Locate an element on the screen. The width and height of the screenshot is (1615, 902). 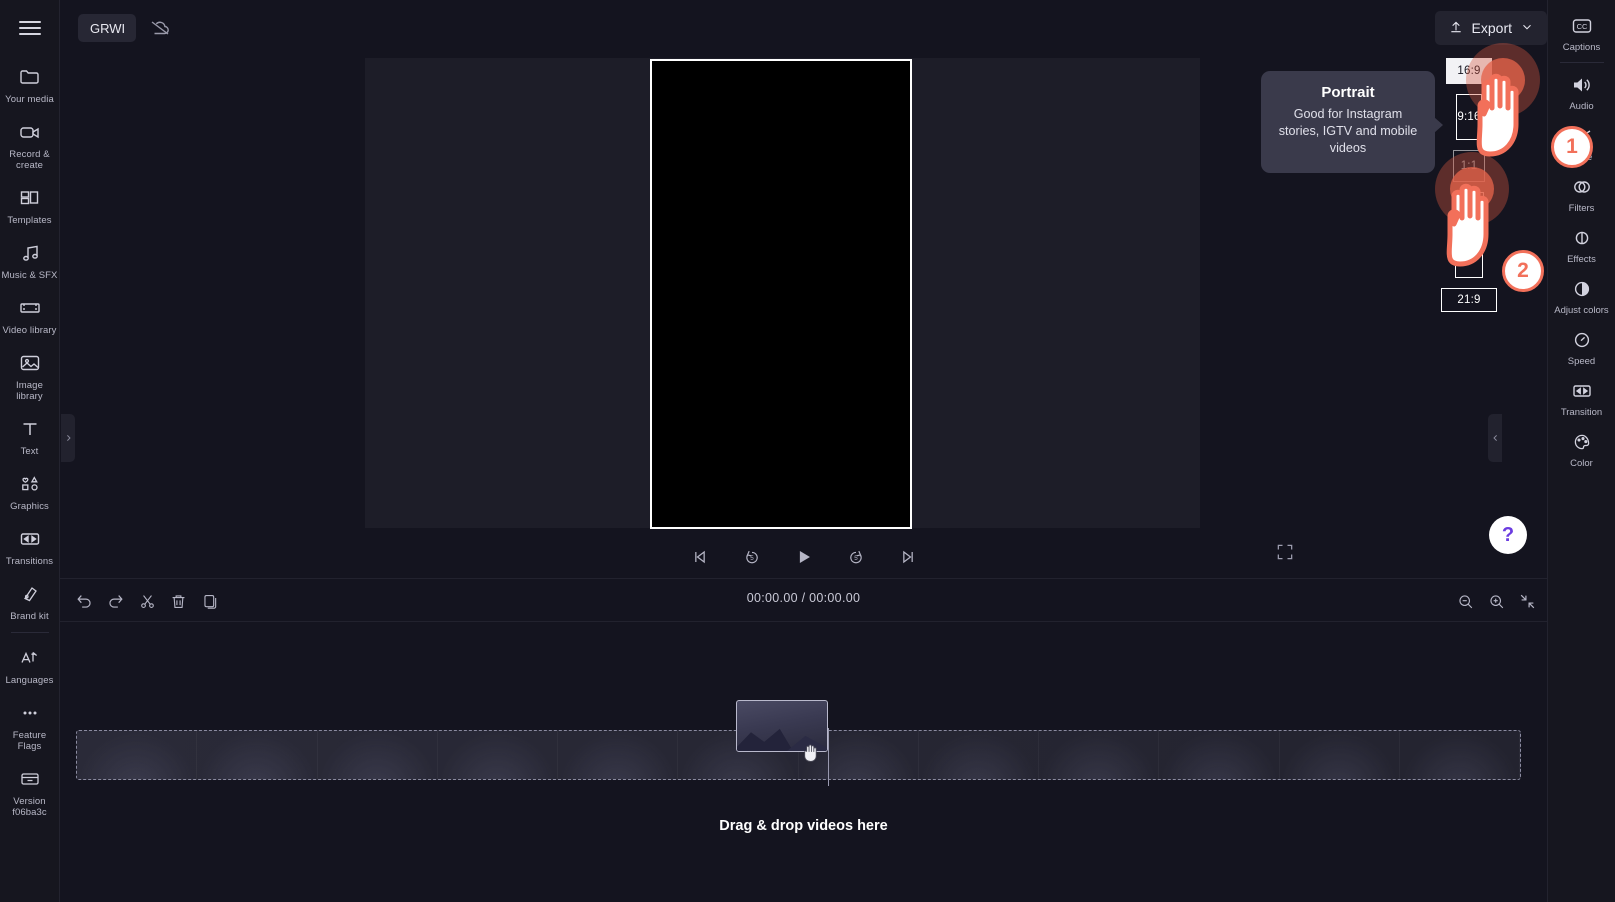
sidebar-item-label: Music & SFX is located at coordinates (29, 275).